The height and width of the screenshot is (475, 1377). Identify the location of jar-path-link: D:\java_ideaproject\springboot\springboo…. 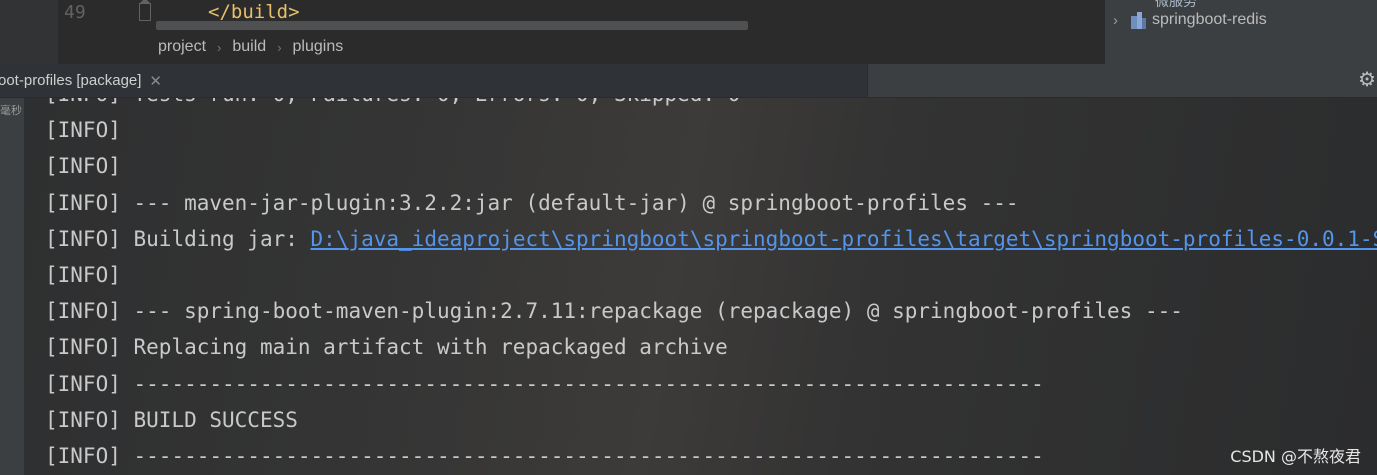
(844, 239).